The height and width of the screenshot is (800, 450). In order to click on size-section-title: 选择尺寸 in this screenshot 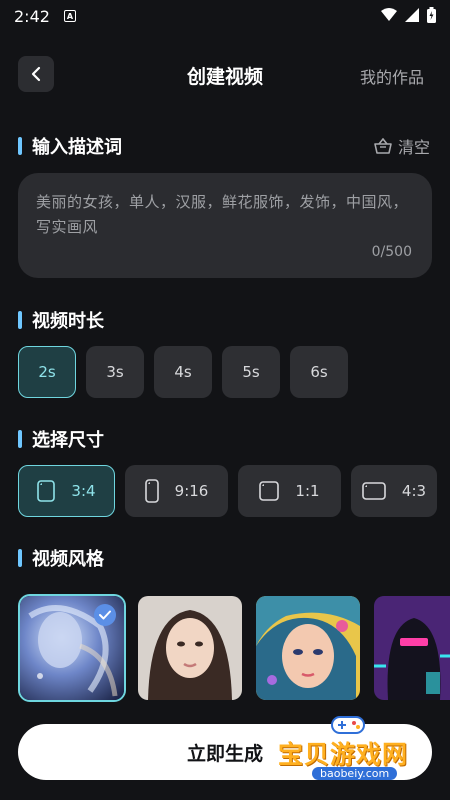, I will do `click(61, 439)`.